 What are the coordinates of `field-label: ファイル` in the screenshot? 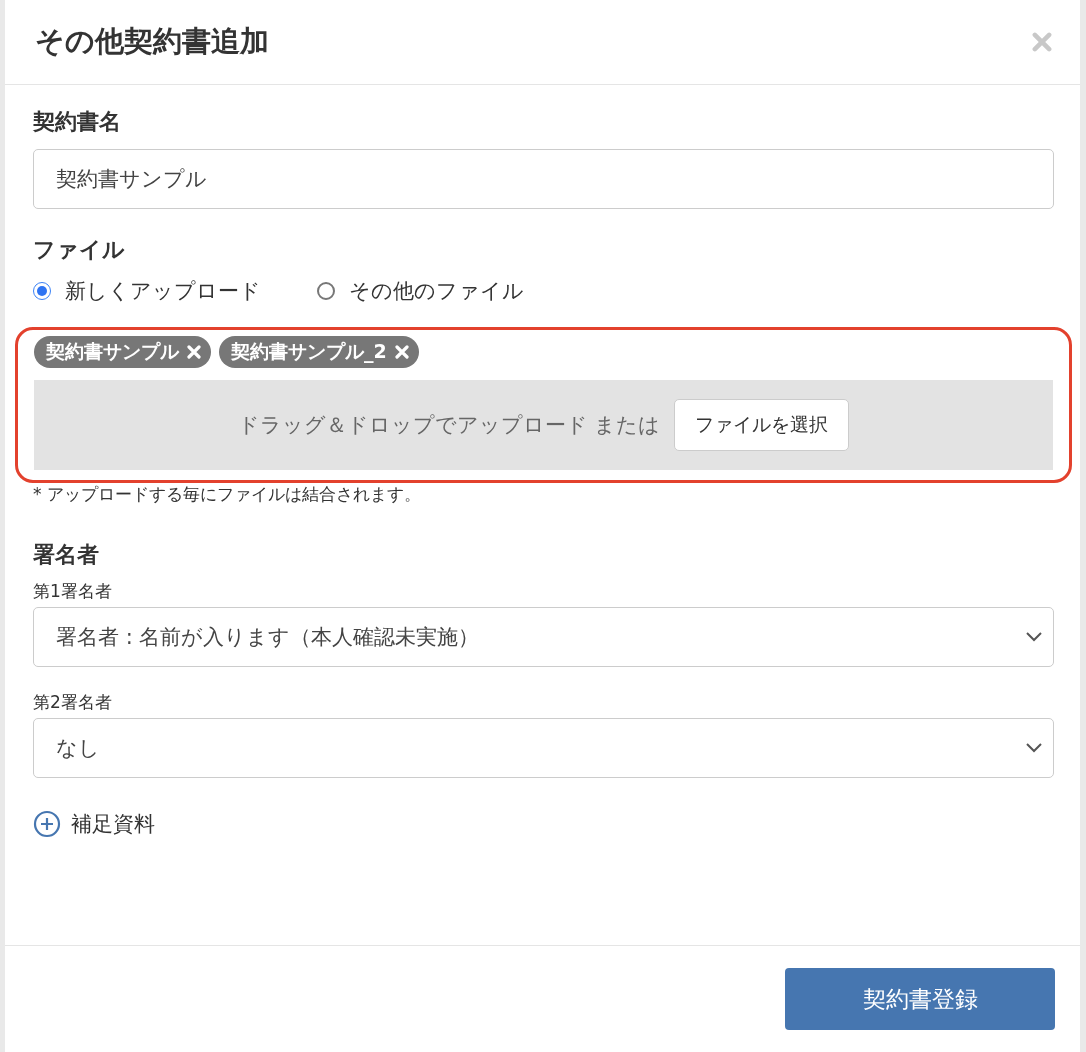 It's located at (79, 250).